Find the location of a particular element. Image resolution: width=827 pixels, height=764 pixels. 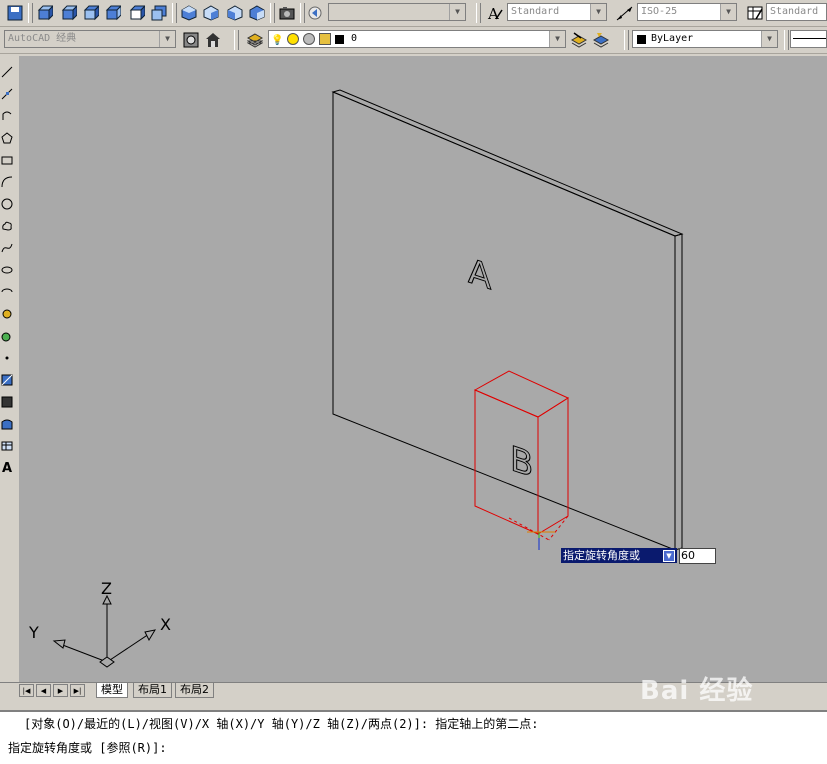

color-value: ByLayer is located at coordinates (672, 38).